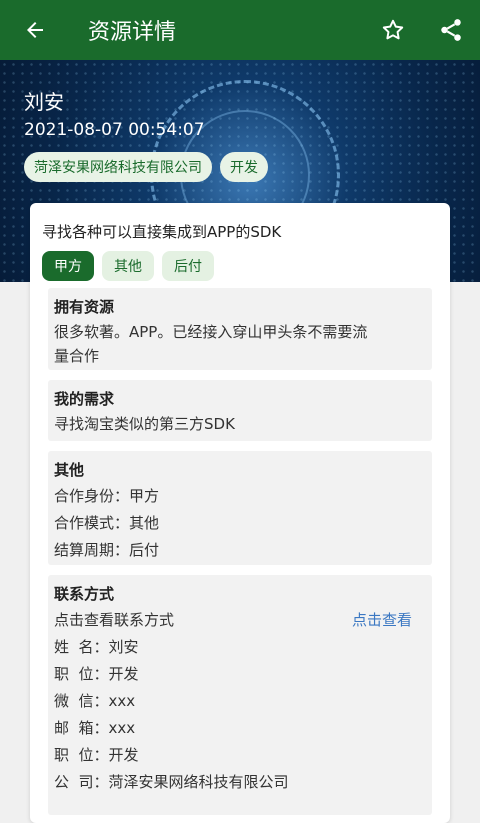 The image size is (480, 823). I want to click on section-heading: 我的需求, so click(84, 399).